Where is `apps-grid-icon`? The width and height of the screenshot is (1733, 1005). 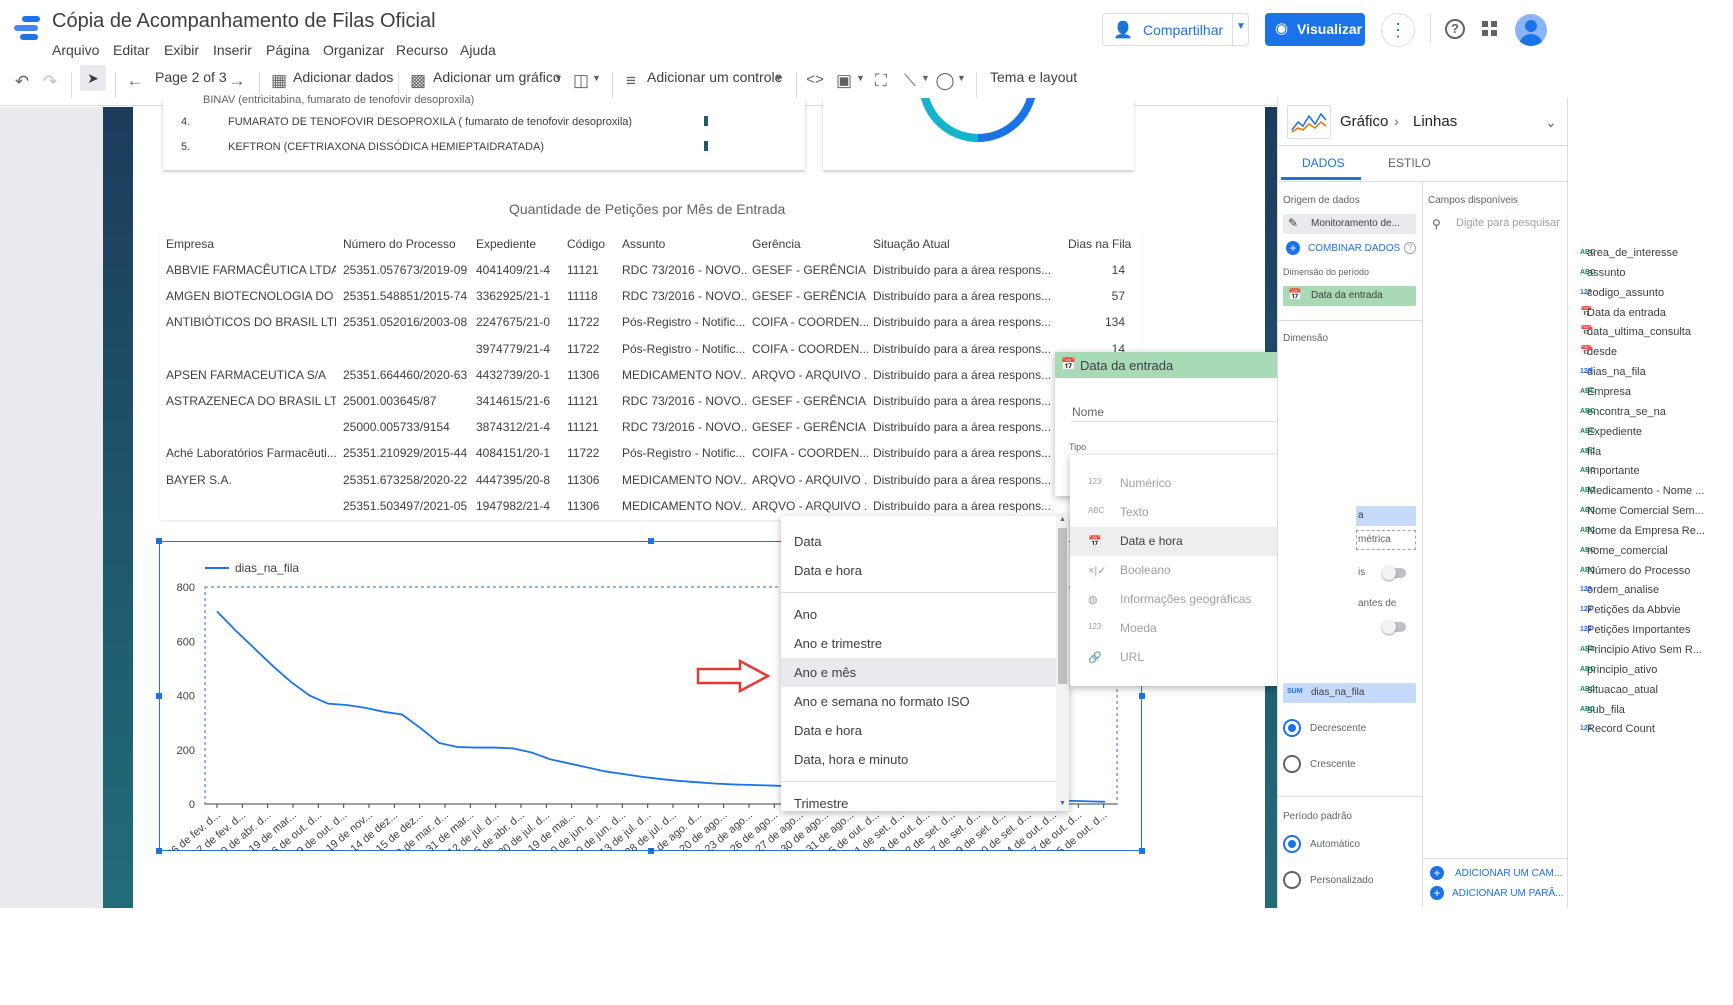 apps-grid-icon is located at coordinates (1490, 29).